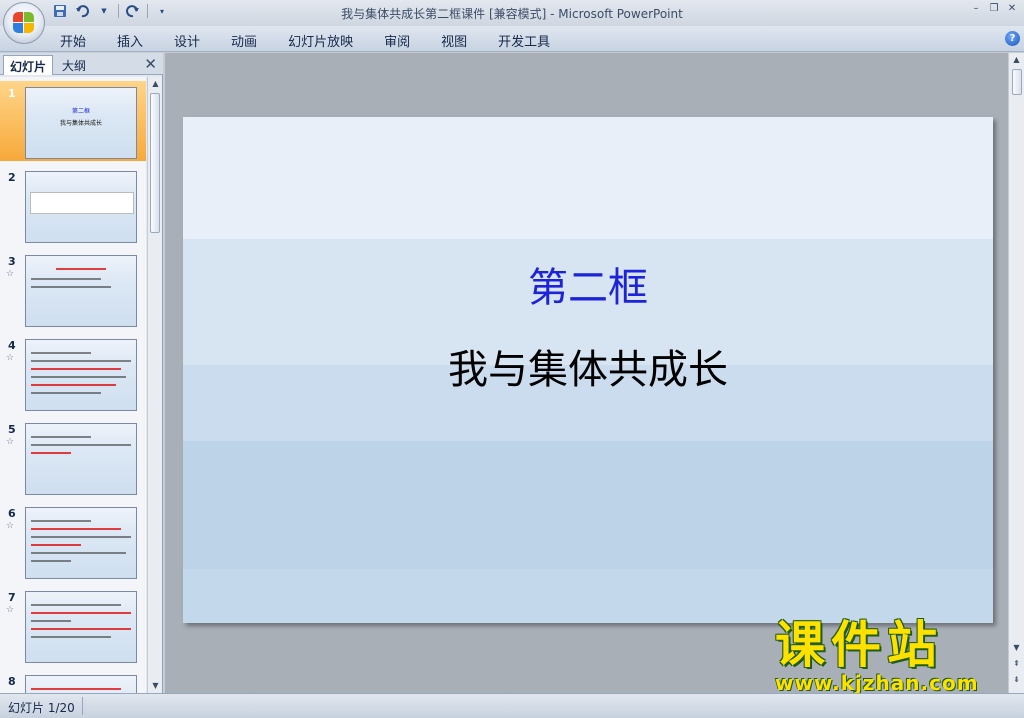 The height and width of the screenshot is (718, 1024). Describe the element at coordinates (877, 683) in the screenshot. I see `watermark-url: www.kjzhan.com` at that location.